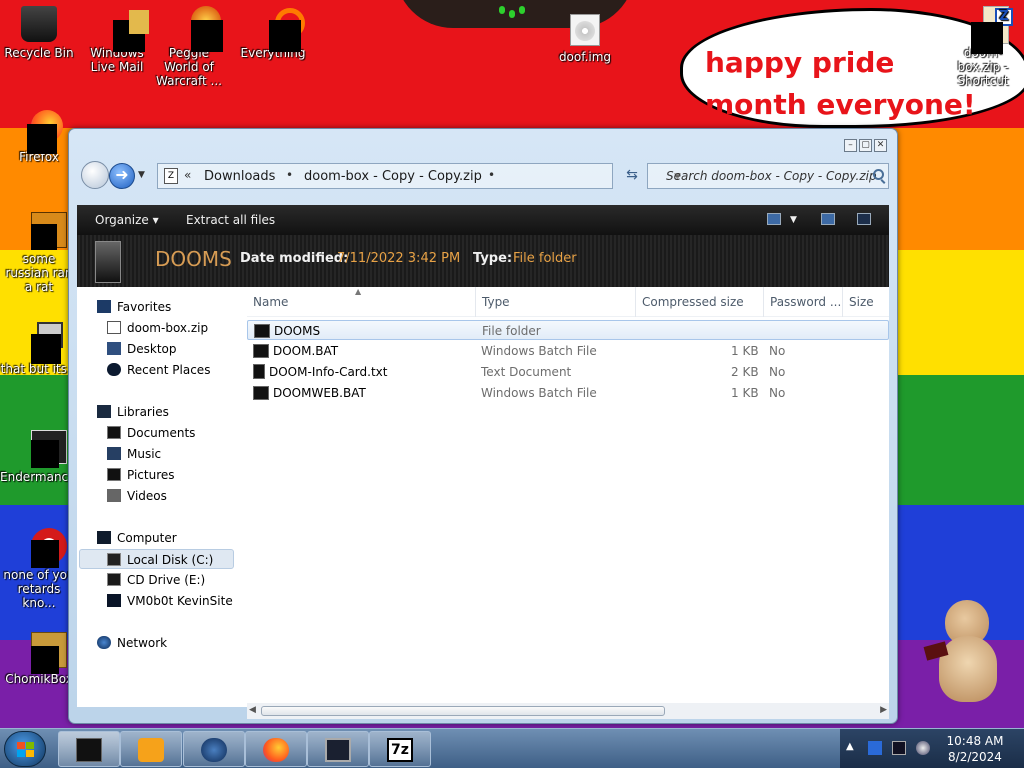 This screenshot has height=768, width=1024. What do you see at coordinates (745, 393) in the screenshot?
I see `file-compressed-size: 1 KB` at bounding box center [745, 393].